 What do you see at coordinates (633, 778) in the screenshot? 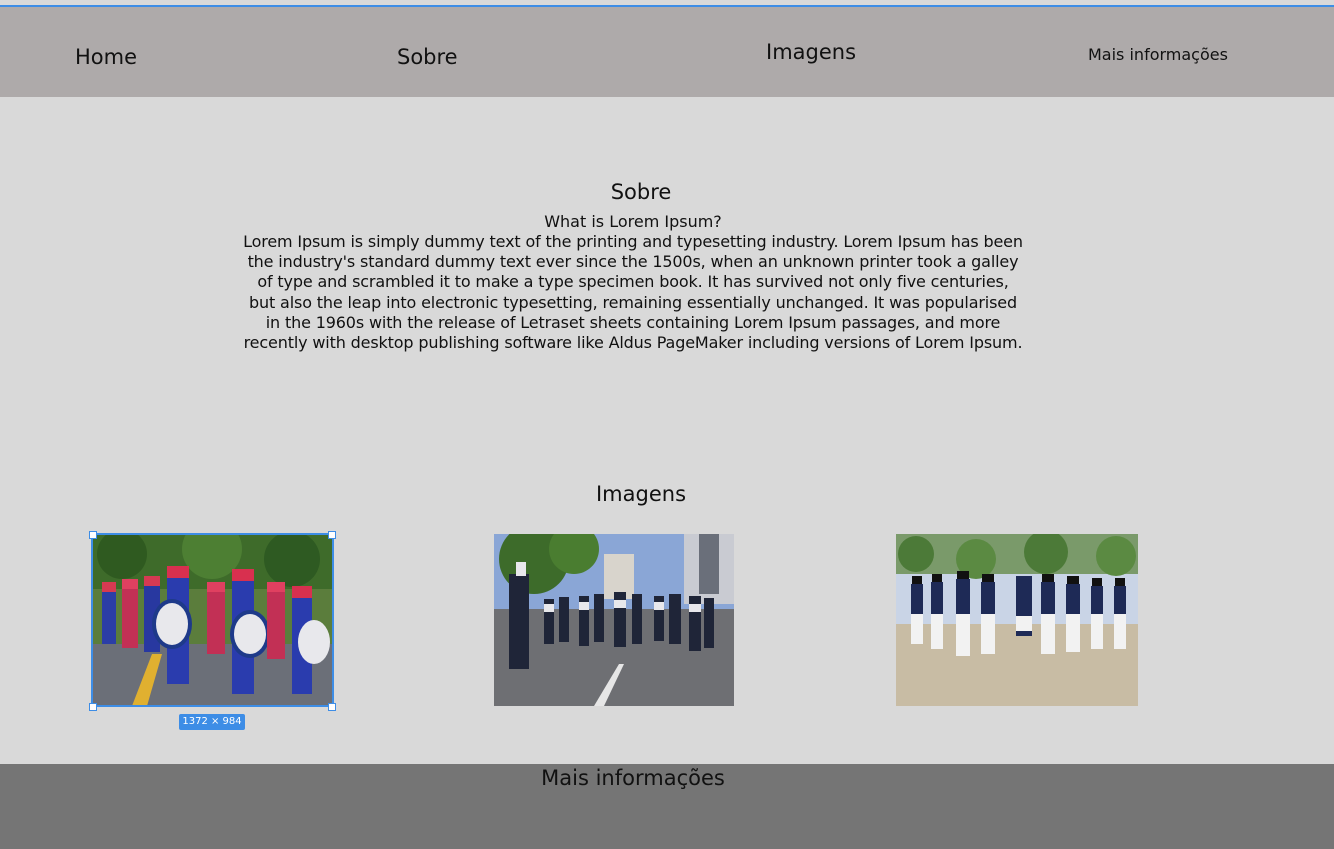
I see `footer-title: Mais informações` at bounding box center [633, 778].